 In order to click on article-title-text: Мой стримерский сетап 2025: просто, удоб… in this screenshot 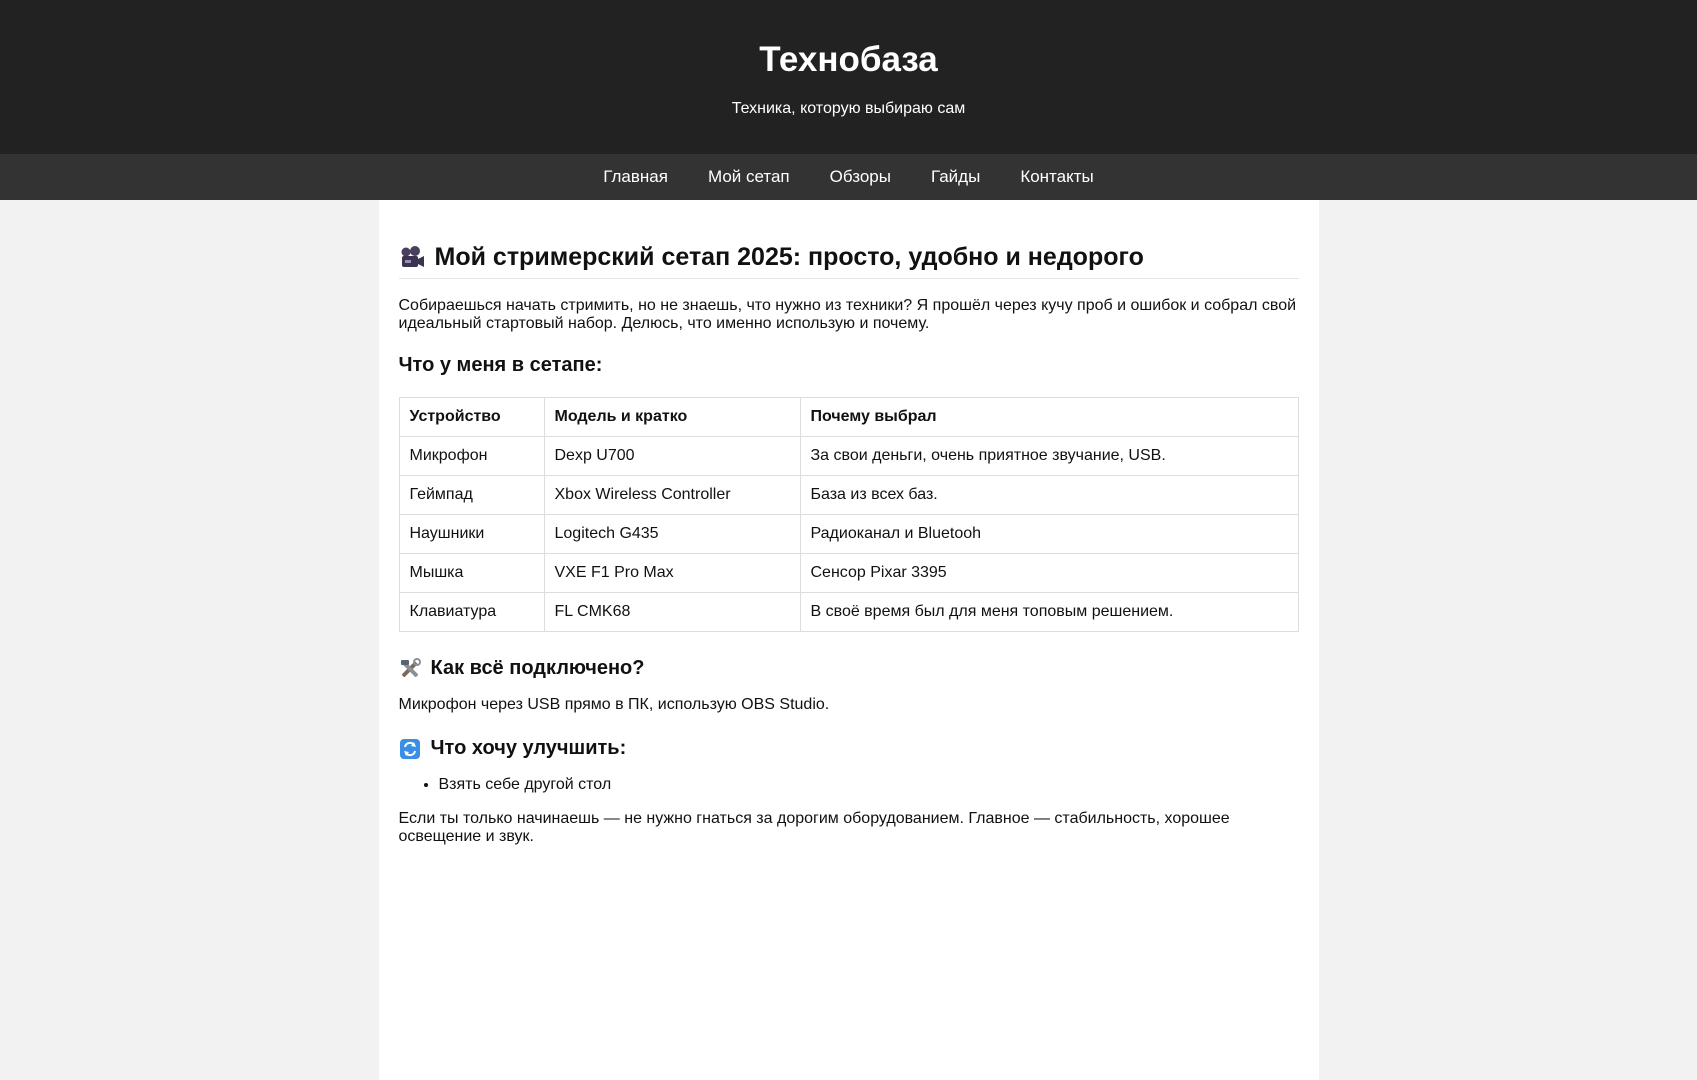, I will do `click(789, 257)`.